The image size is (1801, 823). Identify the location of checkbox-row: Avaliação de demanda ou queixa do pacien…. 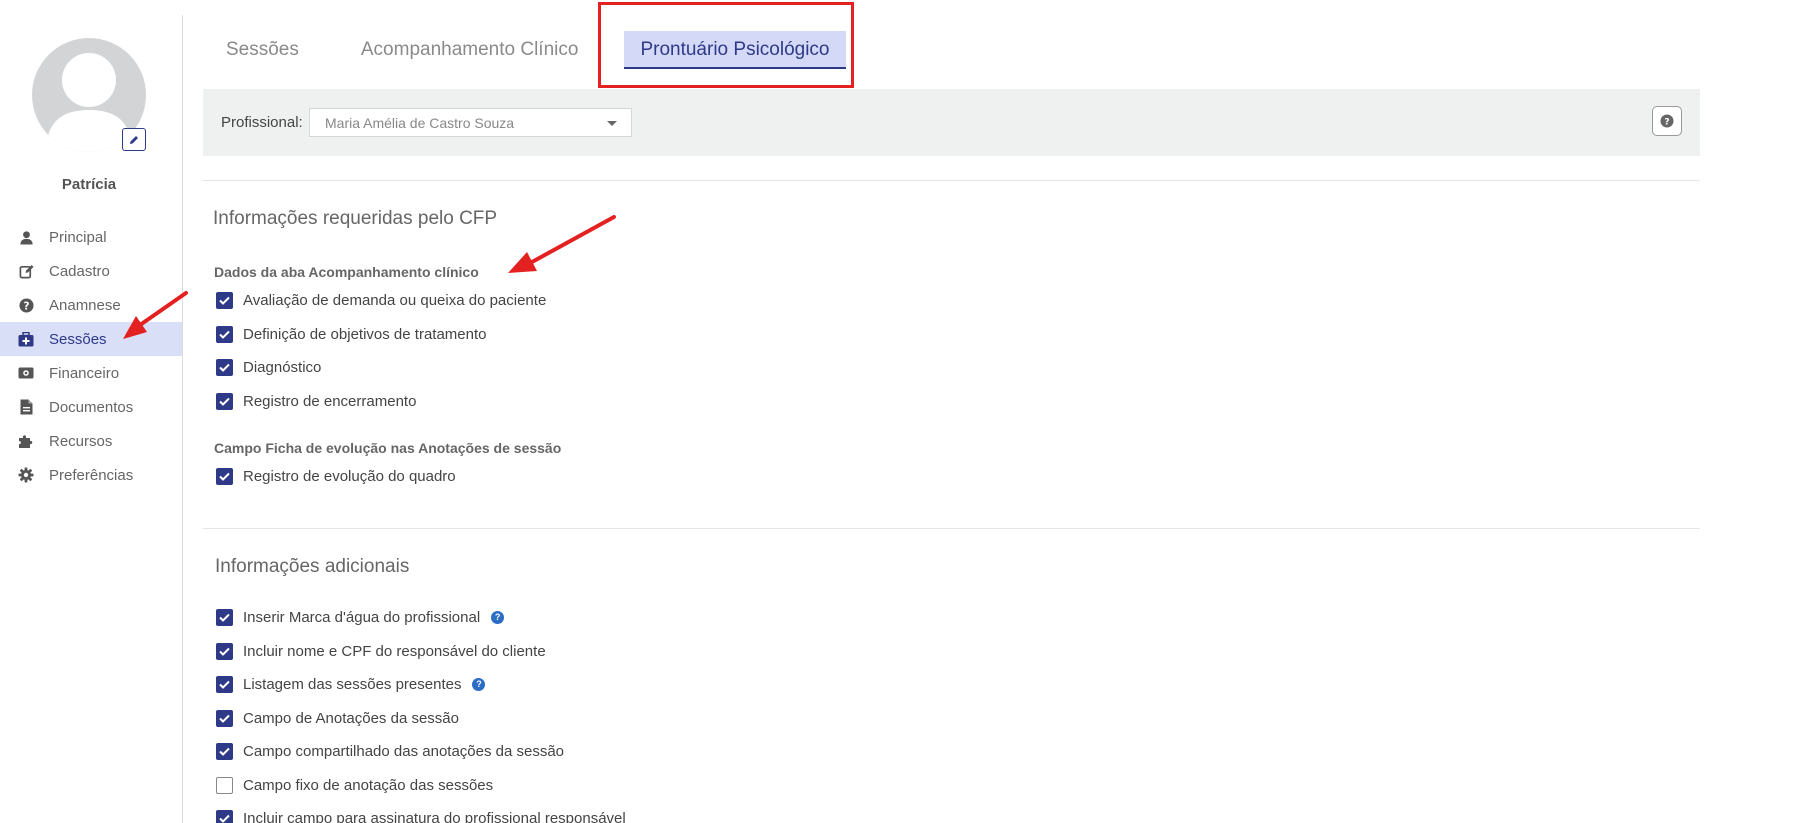
(381, 300).